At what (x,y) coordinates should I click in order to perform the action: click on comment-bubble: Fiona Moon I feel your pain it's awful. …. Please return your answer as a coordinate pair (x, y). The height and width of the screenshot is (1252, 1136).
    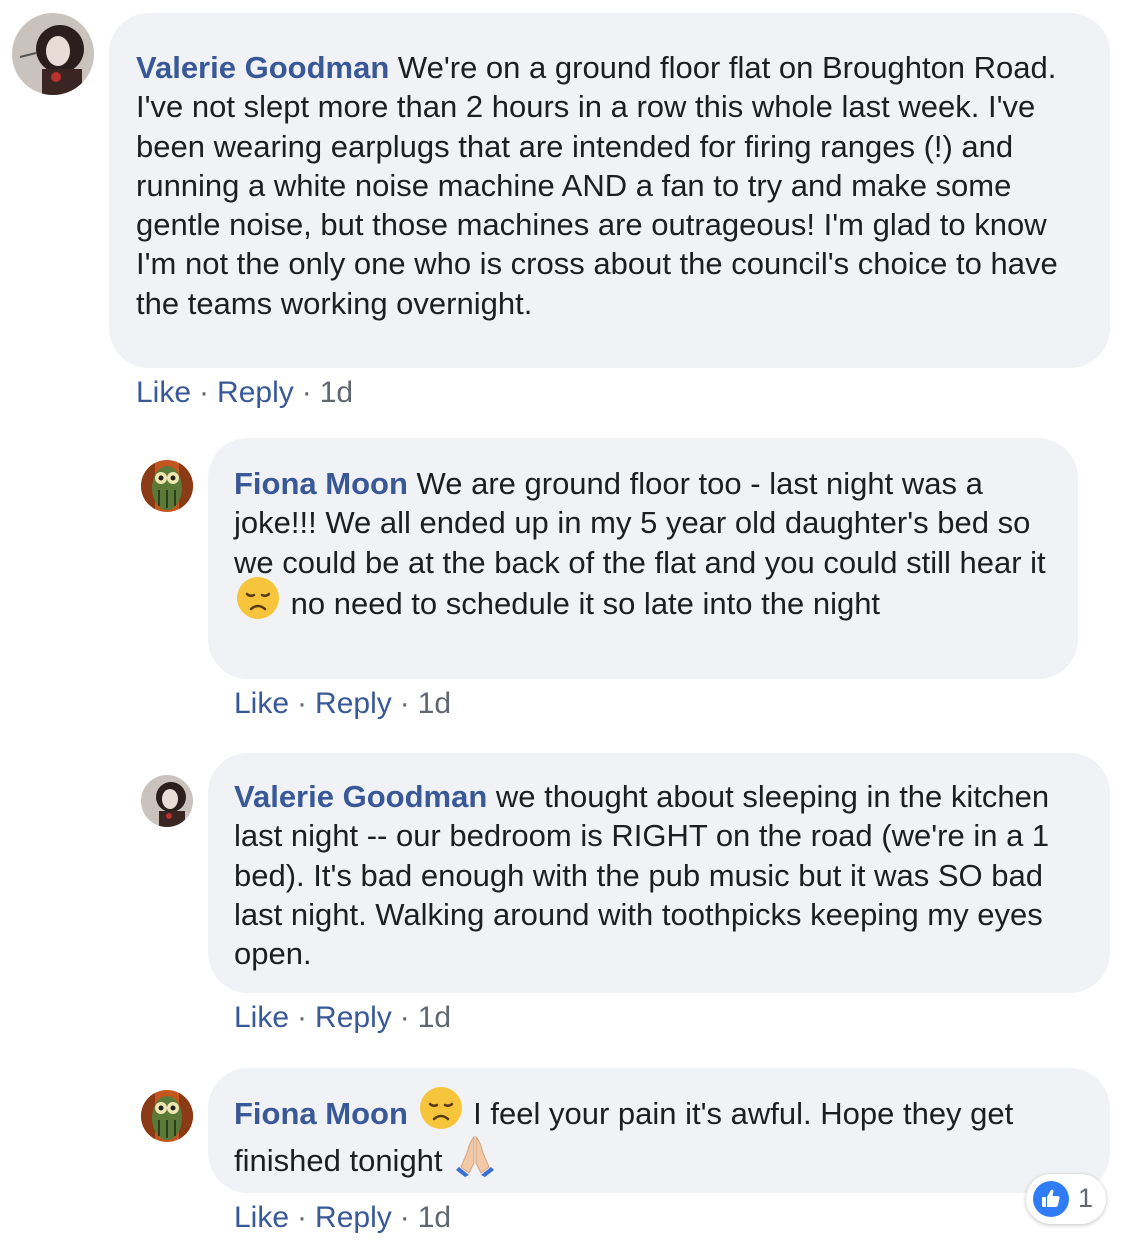
    Looking at the image, I should click on (659, 1130).